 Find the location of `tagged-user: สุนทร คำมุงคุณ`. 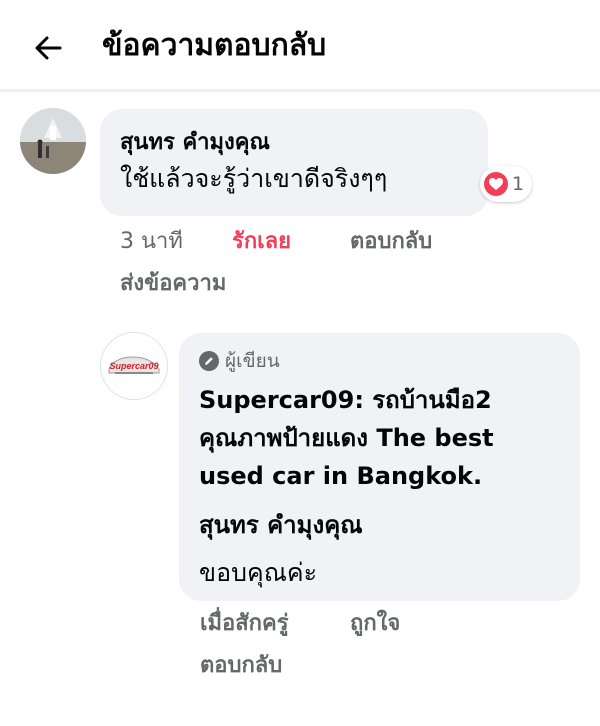

tagged-user: สุนทร คำมุงคุณ is located at coordinates (281, 525).